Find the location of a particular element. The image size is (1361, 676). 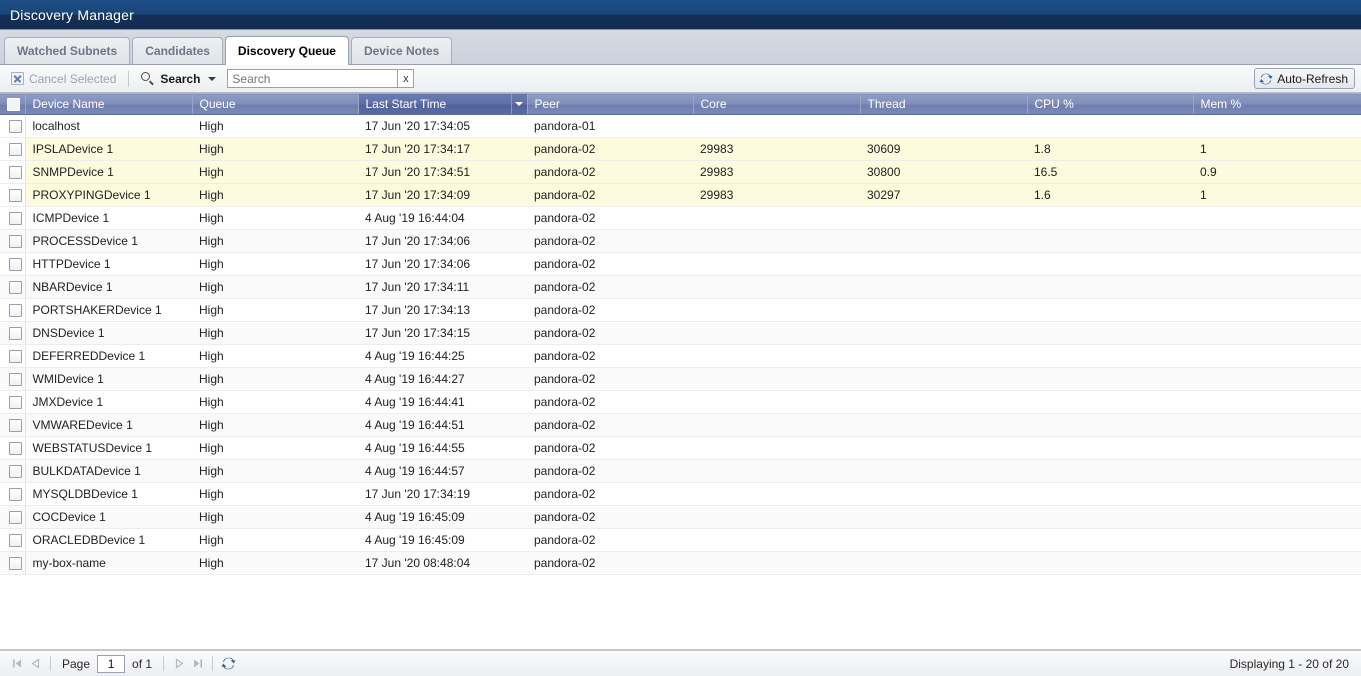

search-input is located at coordinates (312, 78).